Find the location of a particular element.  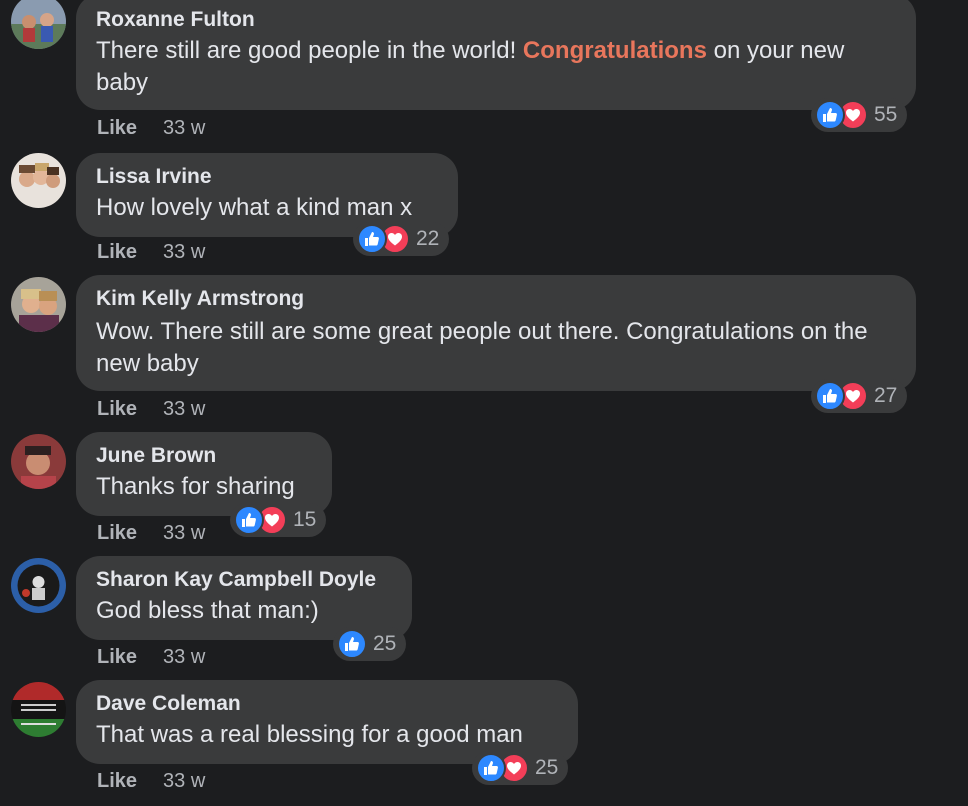

reaction-count: 27 is located at coordinates (886, 395).